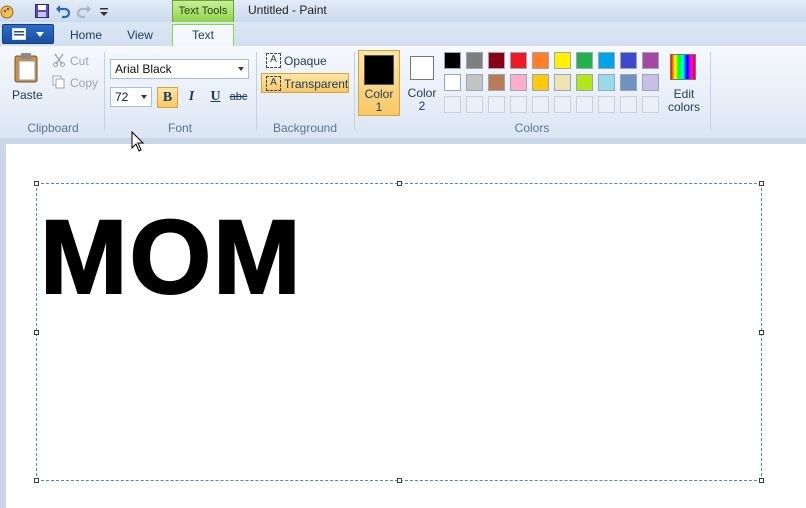  What do you see at coordinates (138, 141) in the screenshot?
I see `mouse-pointer-icon` at bounding box center [138, 141].